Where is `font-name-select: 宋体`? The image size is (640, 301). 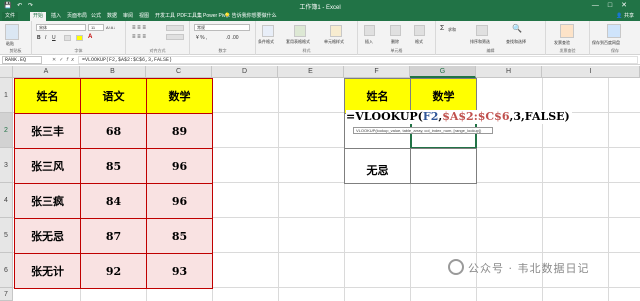 font-name-select: 宋体 is located at coordinates (61, 27).